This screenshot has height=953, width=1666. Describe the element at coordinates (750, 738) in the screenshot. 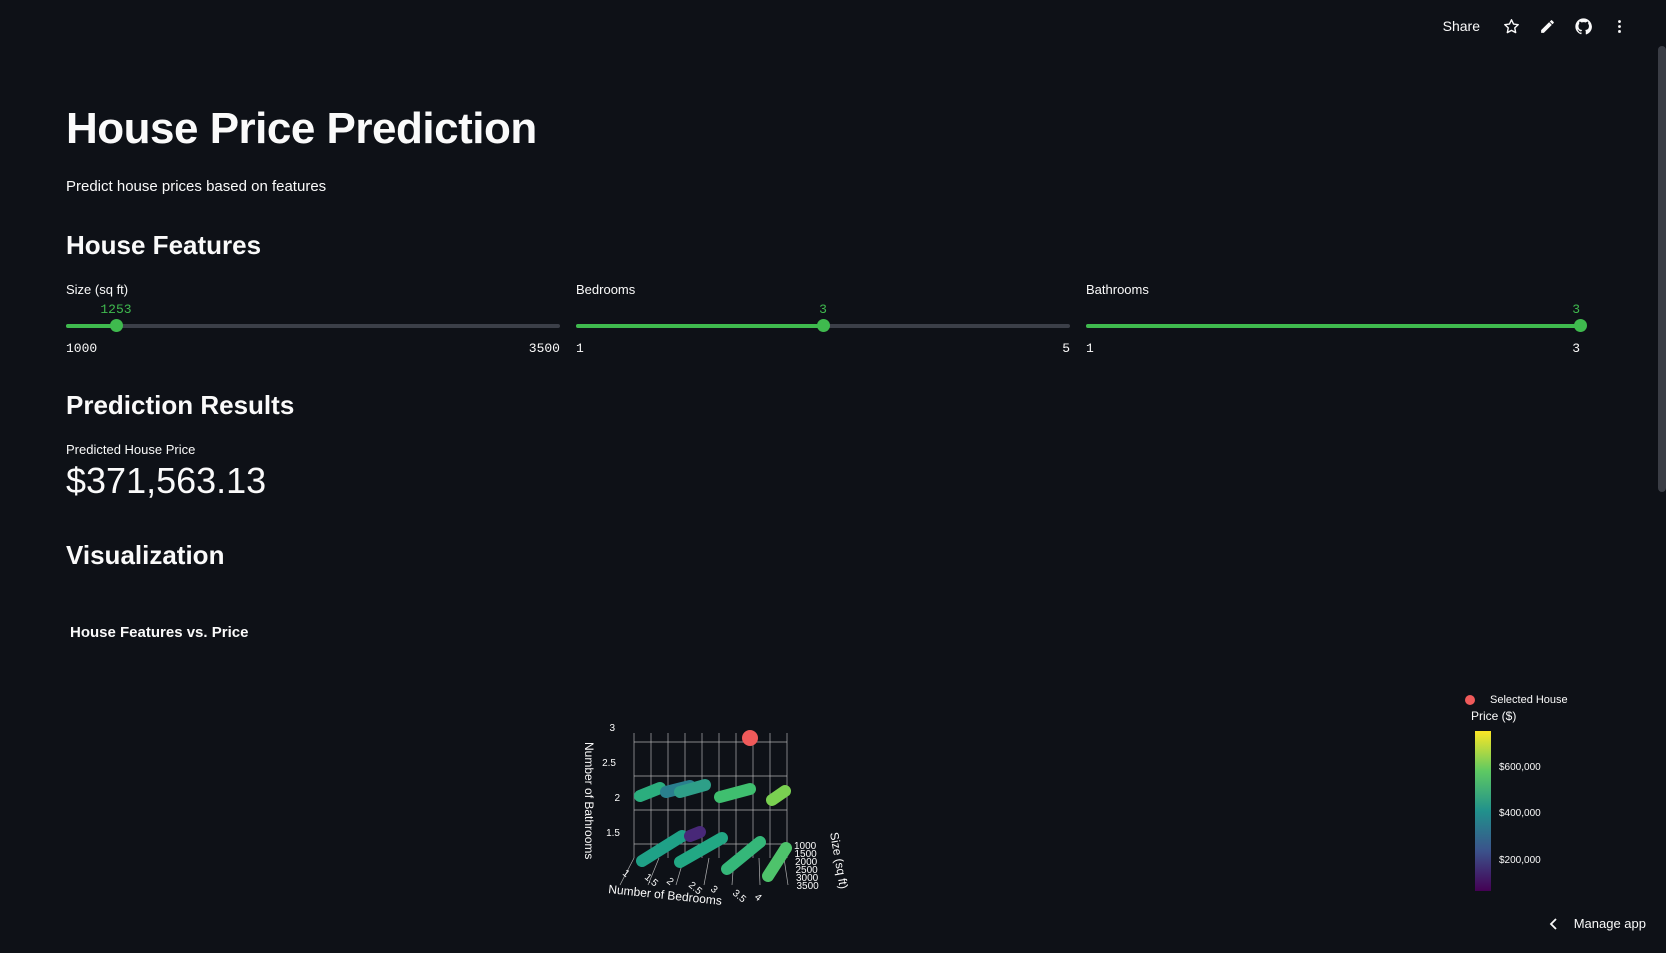

I see `selected-house-point` at that location.